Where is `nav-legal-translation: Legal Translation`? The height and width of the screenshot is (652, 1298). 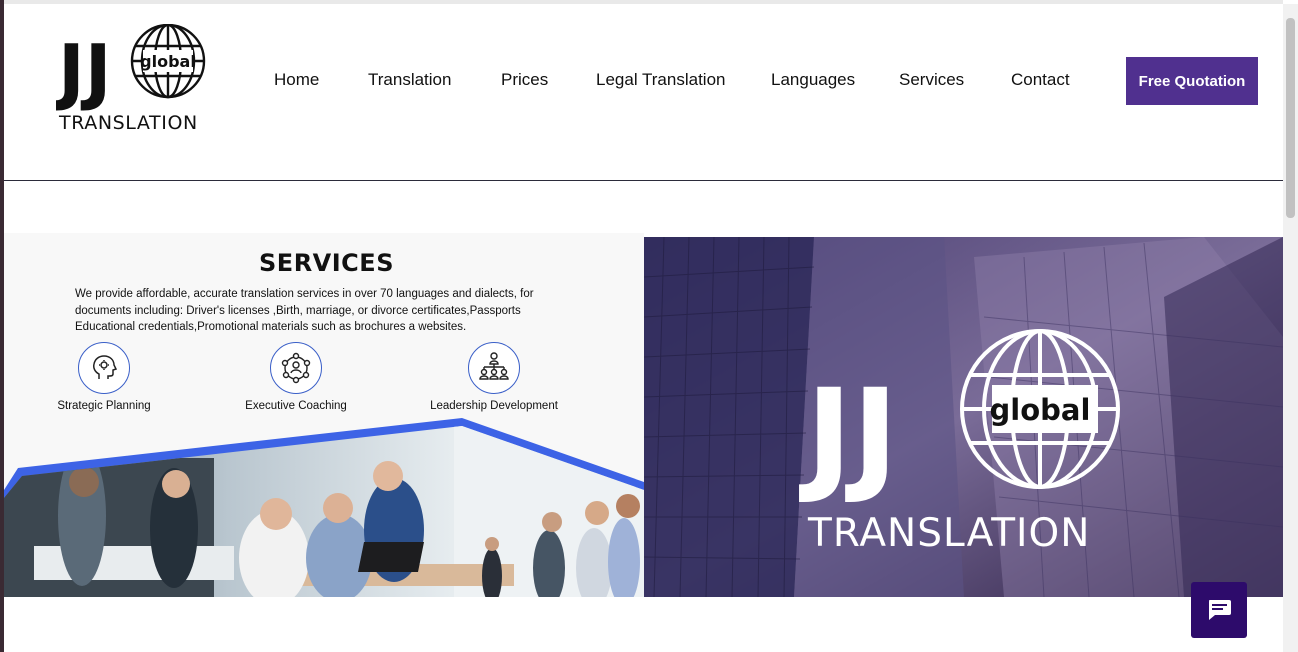 nav-legal-translation: Legal Translation is located at coordinates (660, 80).